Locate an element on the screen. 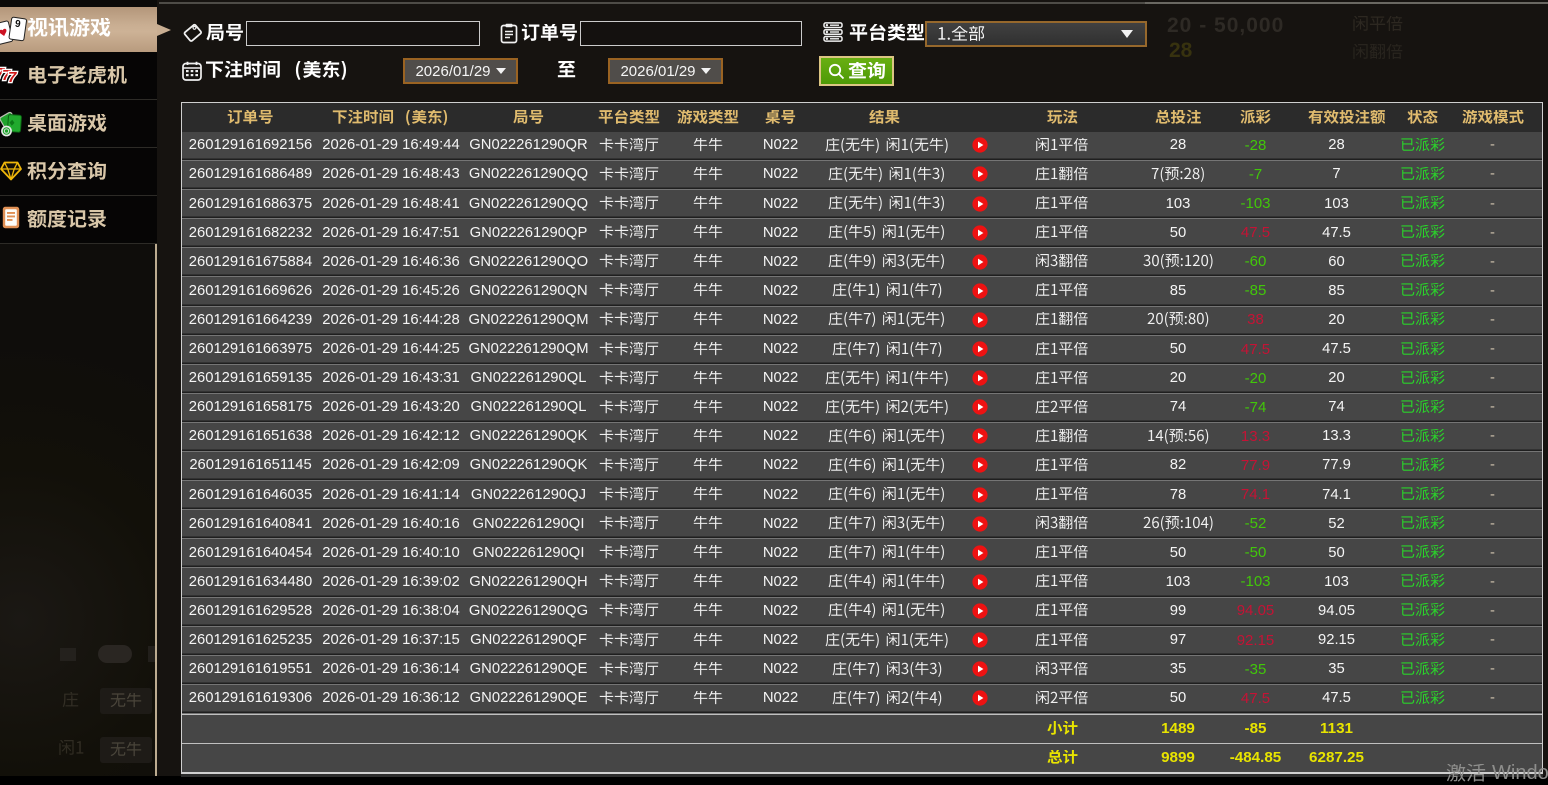 The image size is (1548, 785). svg-text: 7 is located at coordinates (12, 77).